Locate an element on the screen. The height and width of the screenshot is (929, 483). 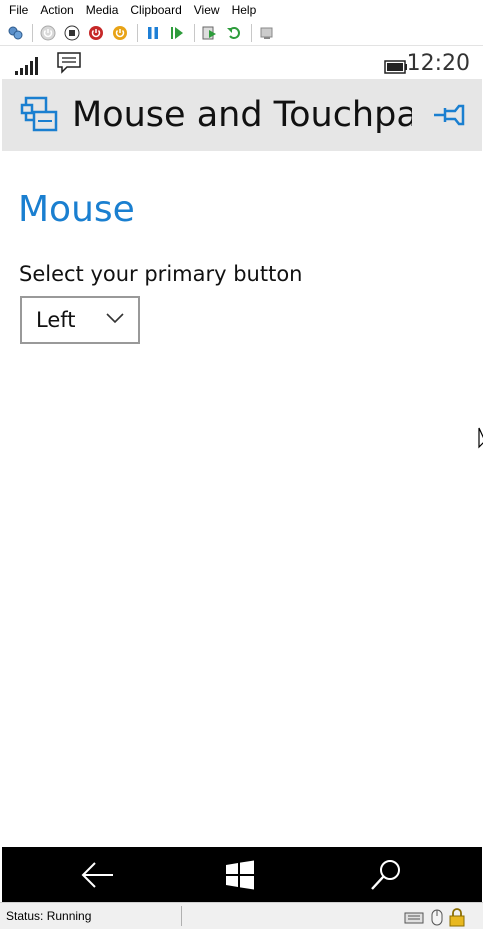
chevron-down-icon is located at coordinates (115, 318).